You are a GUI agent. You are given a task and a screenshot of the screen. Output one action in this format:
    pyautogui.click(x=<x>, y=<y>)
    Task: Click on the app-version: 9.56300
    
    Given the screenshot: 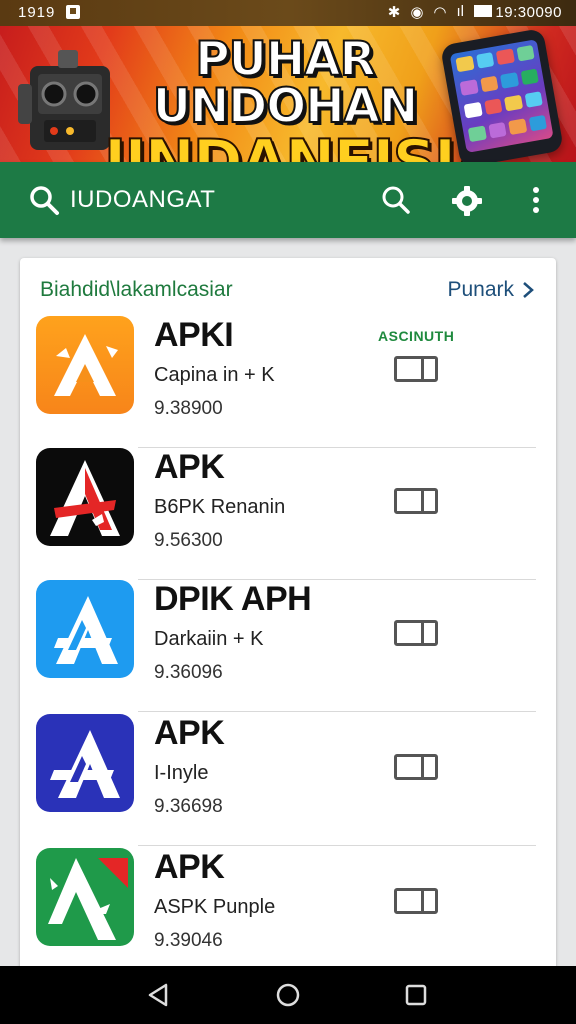 What is the action you would take?
    pyautogui.click(x=188, y=540)
    